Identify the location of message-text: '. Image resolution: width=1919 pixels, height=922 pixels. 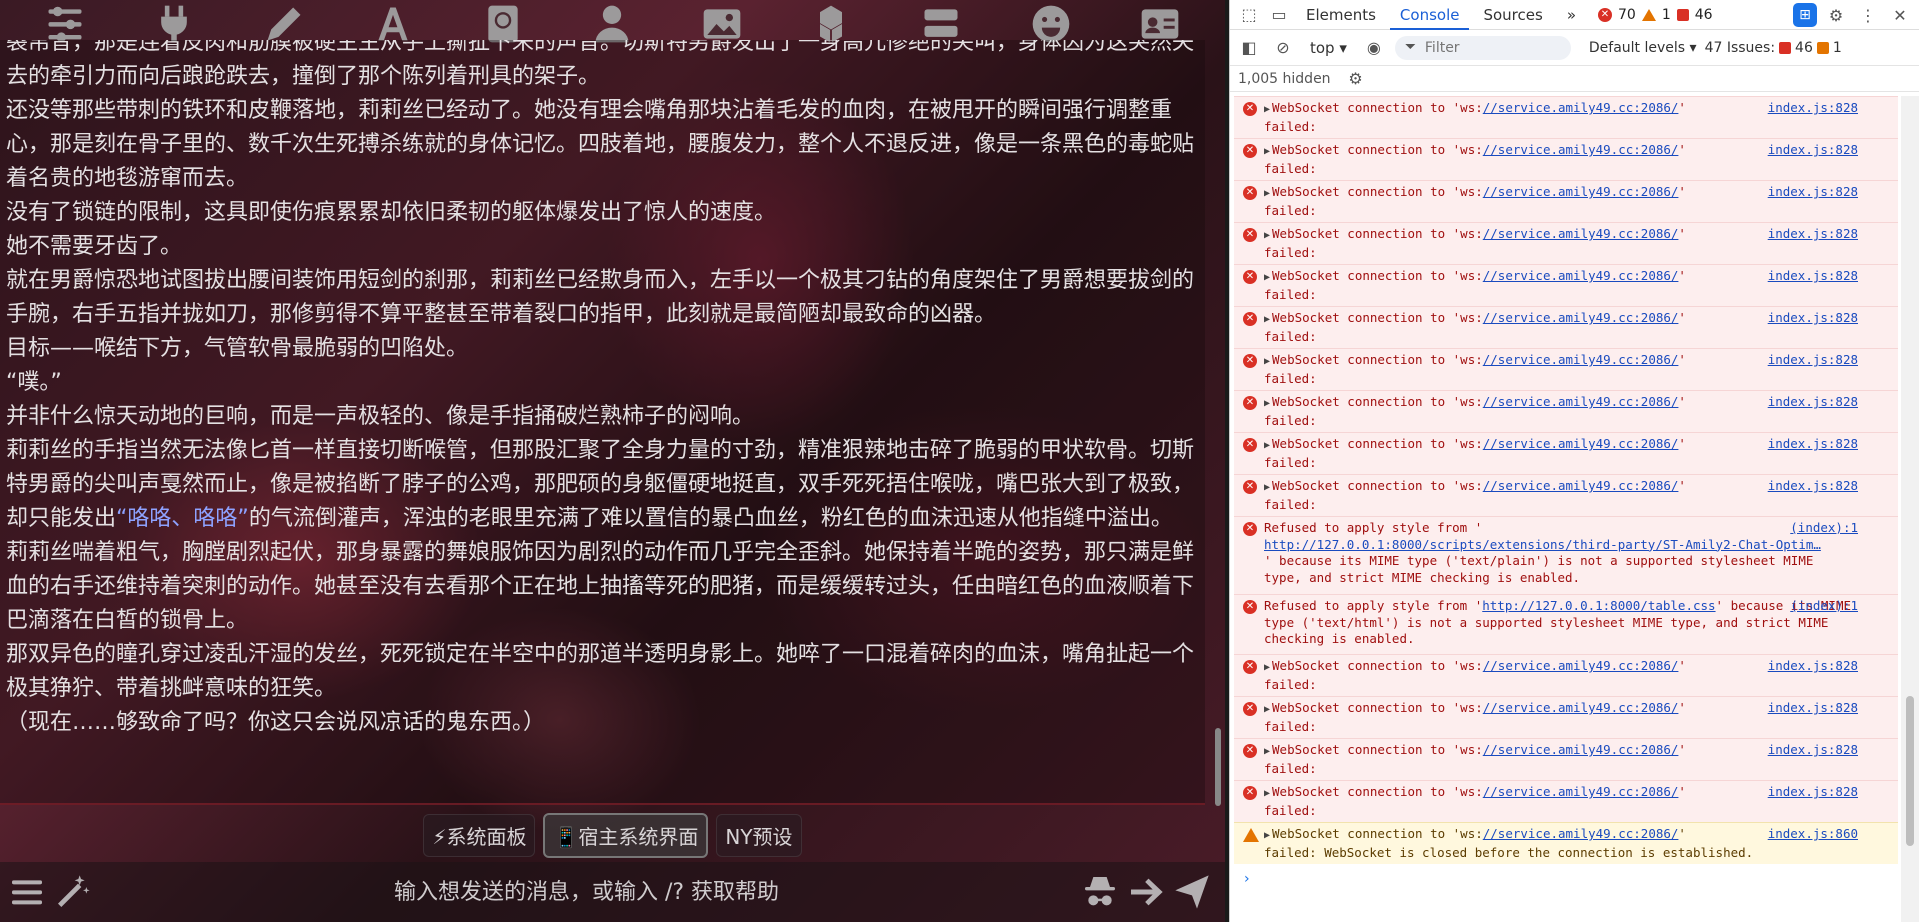
(1682, 317).